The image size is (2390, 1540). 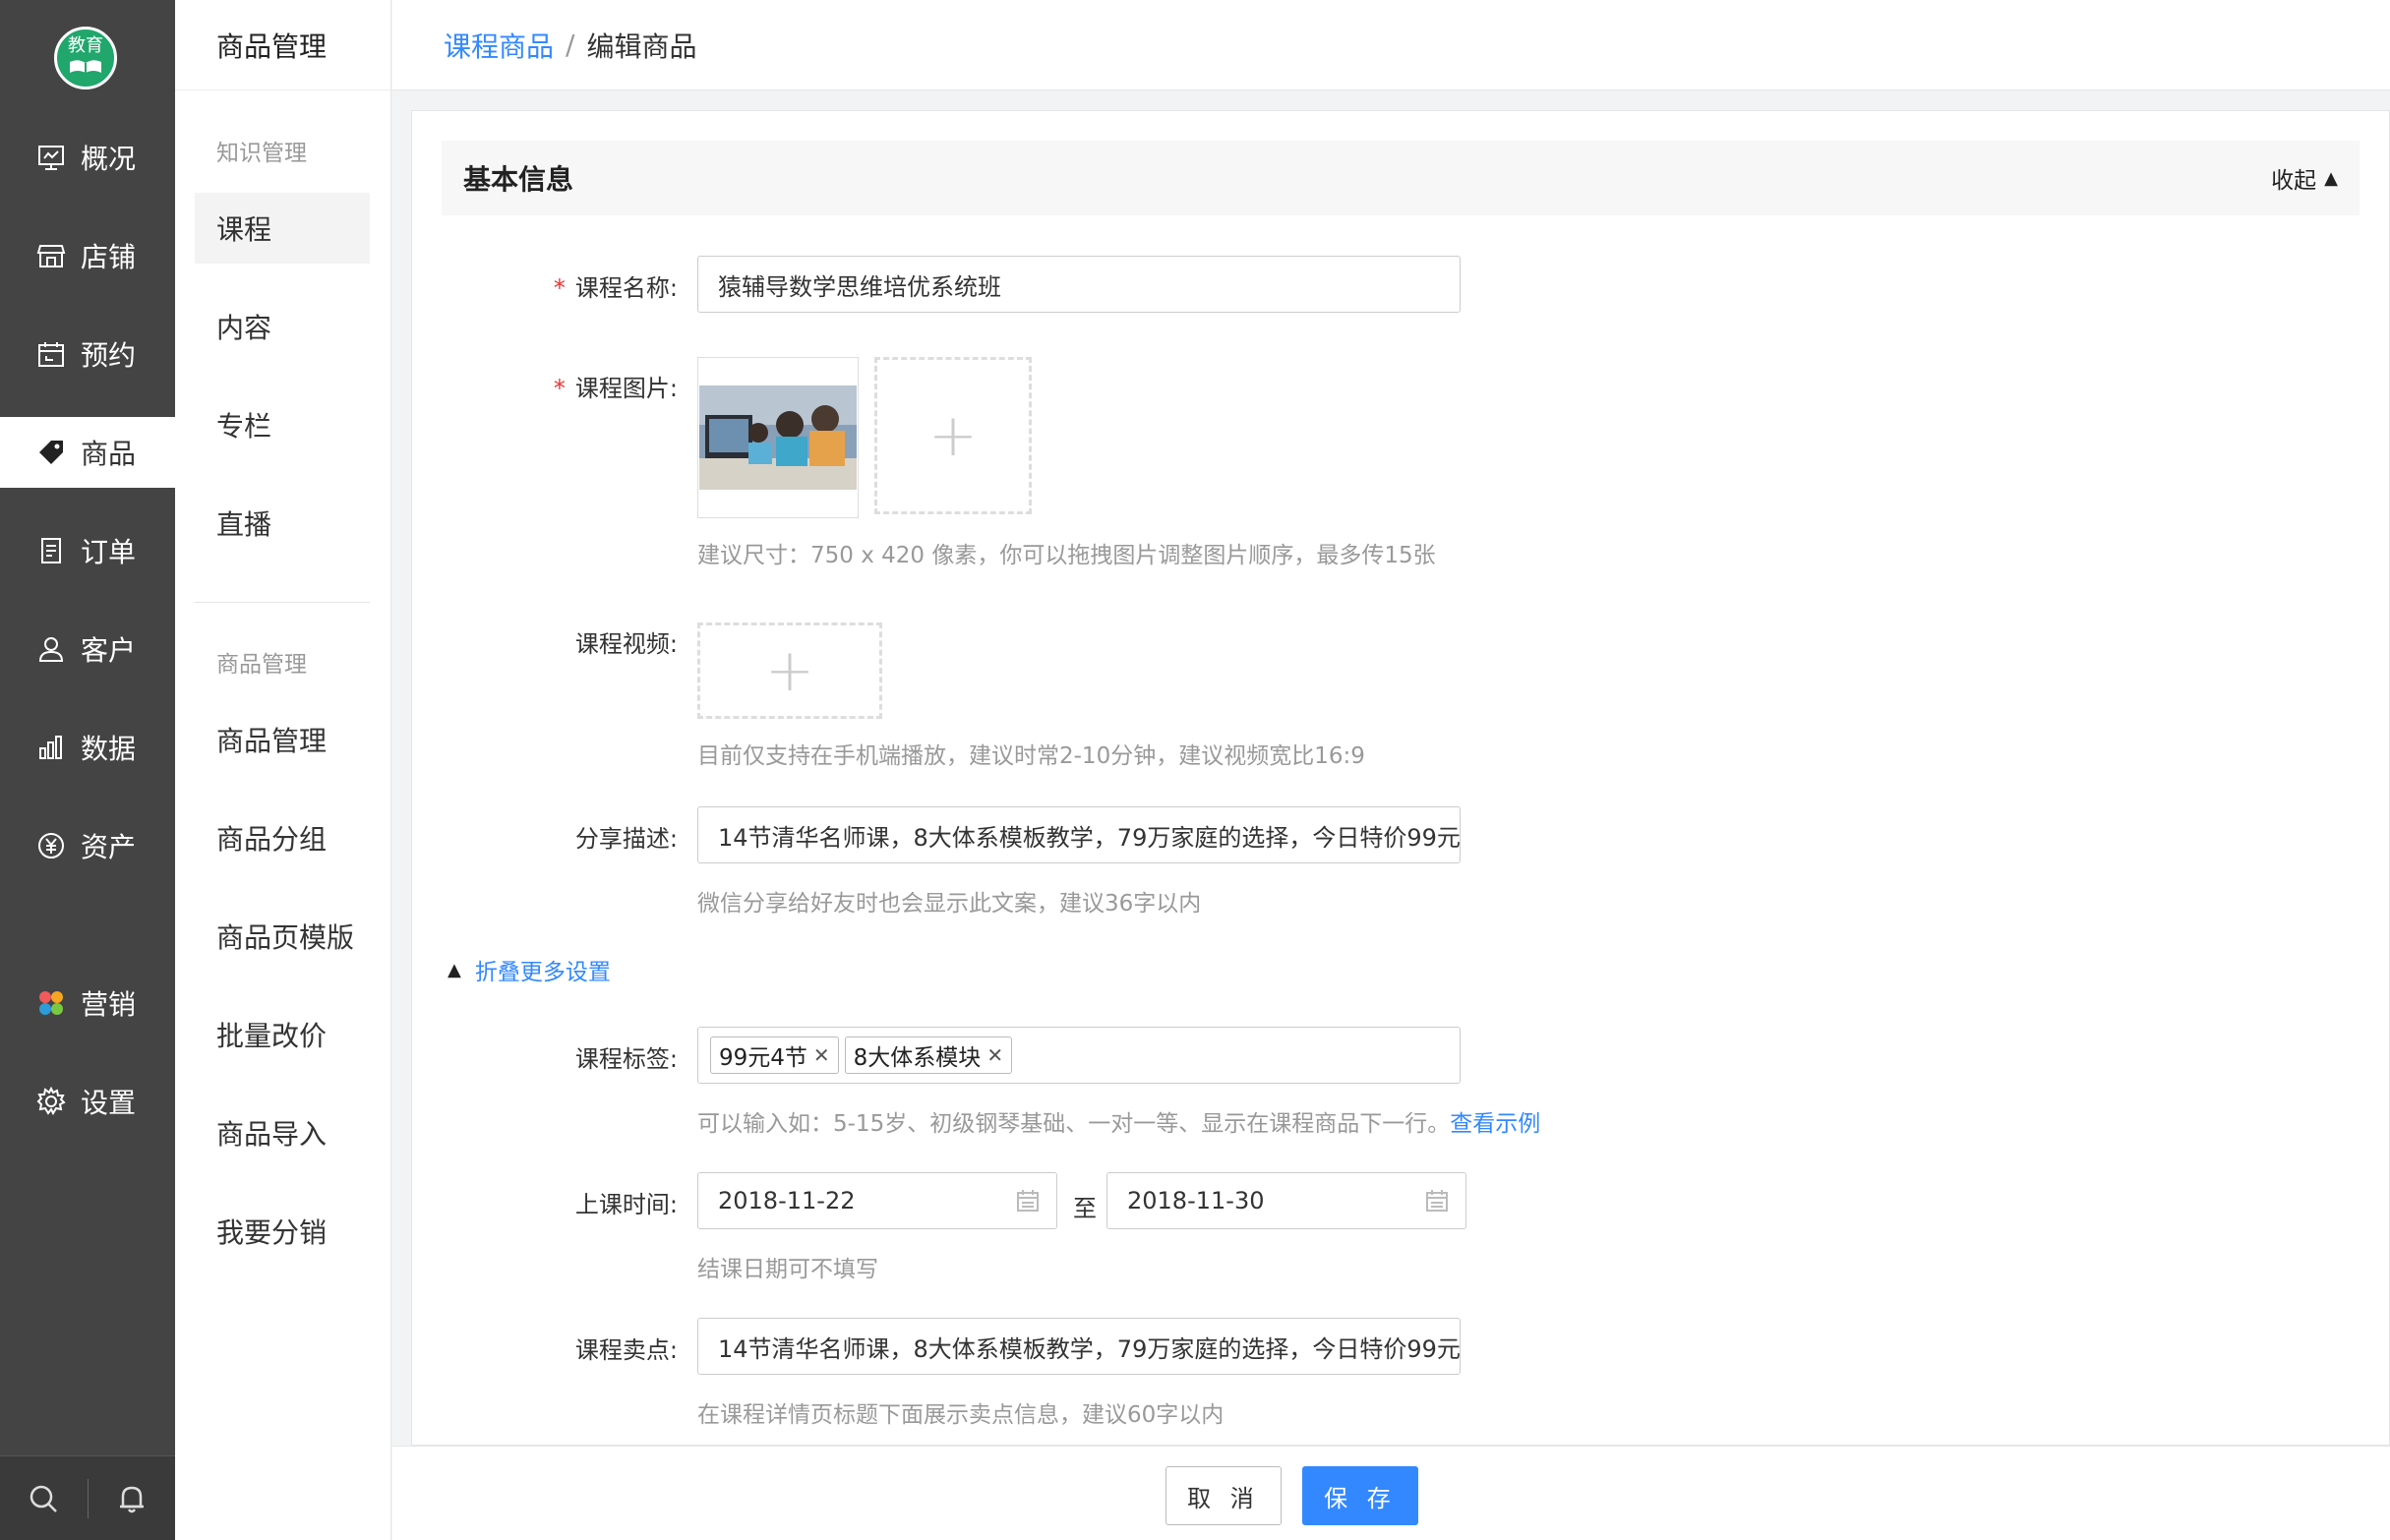 I want to click on breadcrumb-current: 编辑商品, so click(x=641, y=47).